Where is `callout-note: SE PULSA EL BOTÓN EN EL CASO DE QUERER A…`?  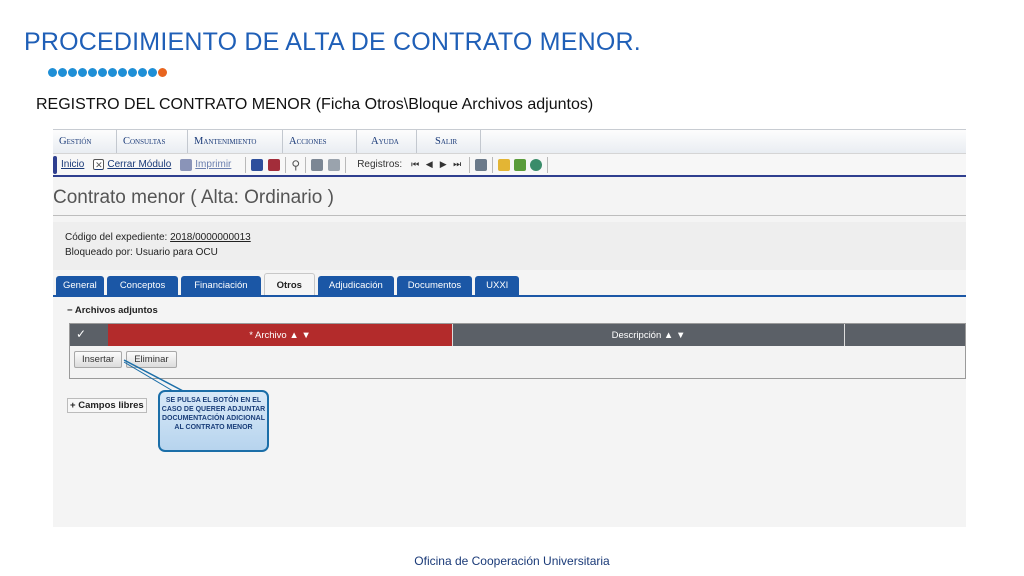
callout-note: SE PULSA EL BOTÓN EN EL CASO DE QUERER A… is located at coordinates (213, 421).